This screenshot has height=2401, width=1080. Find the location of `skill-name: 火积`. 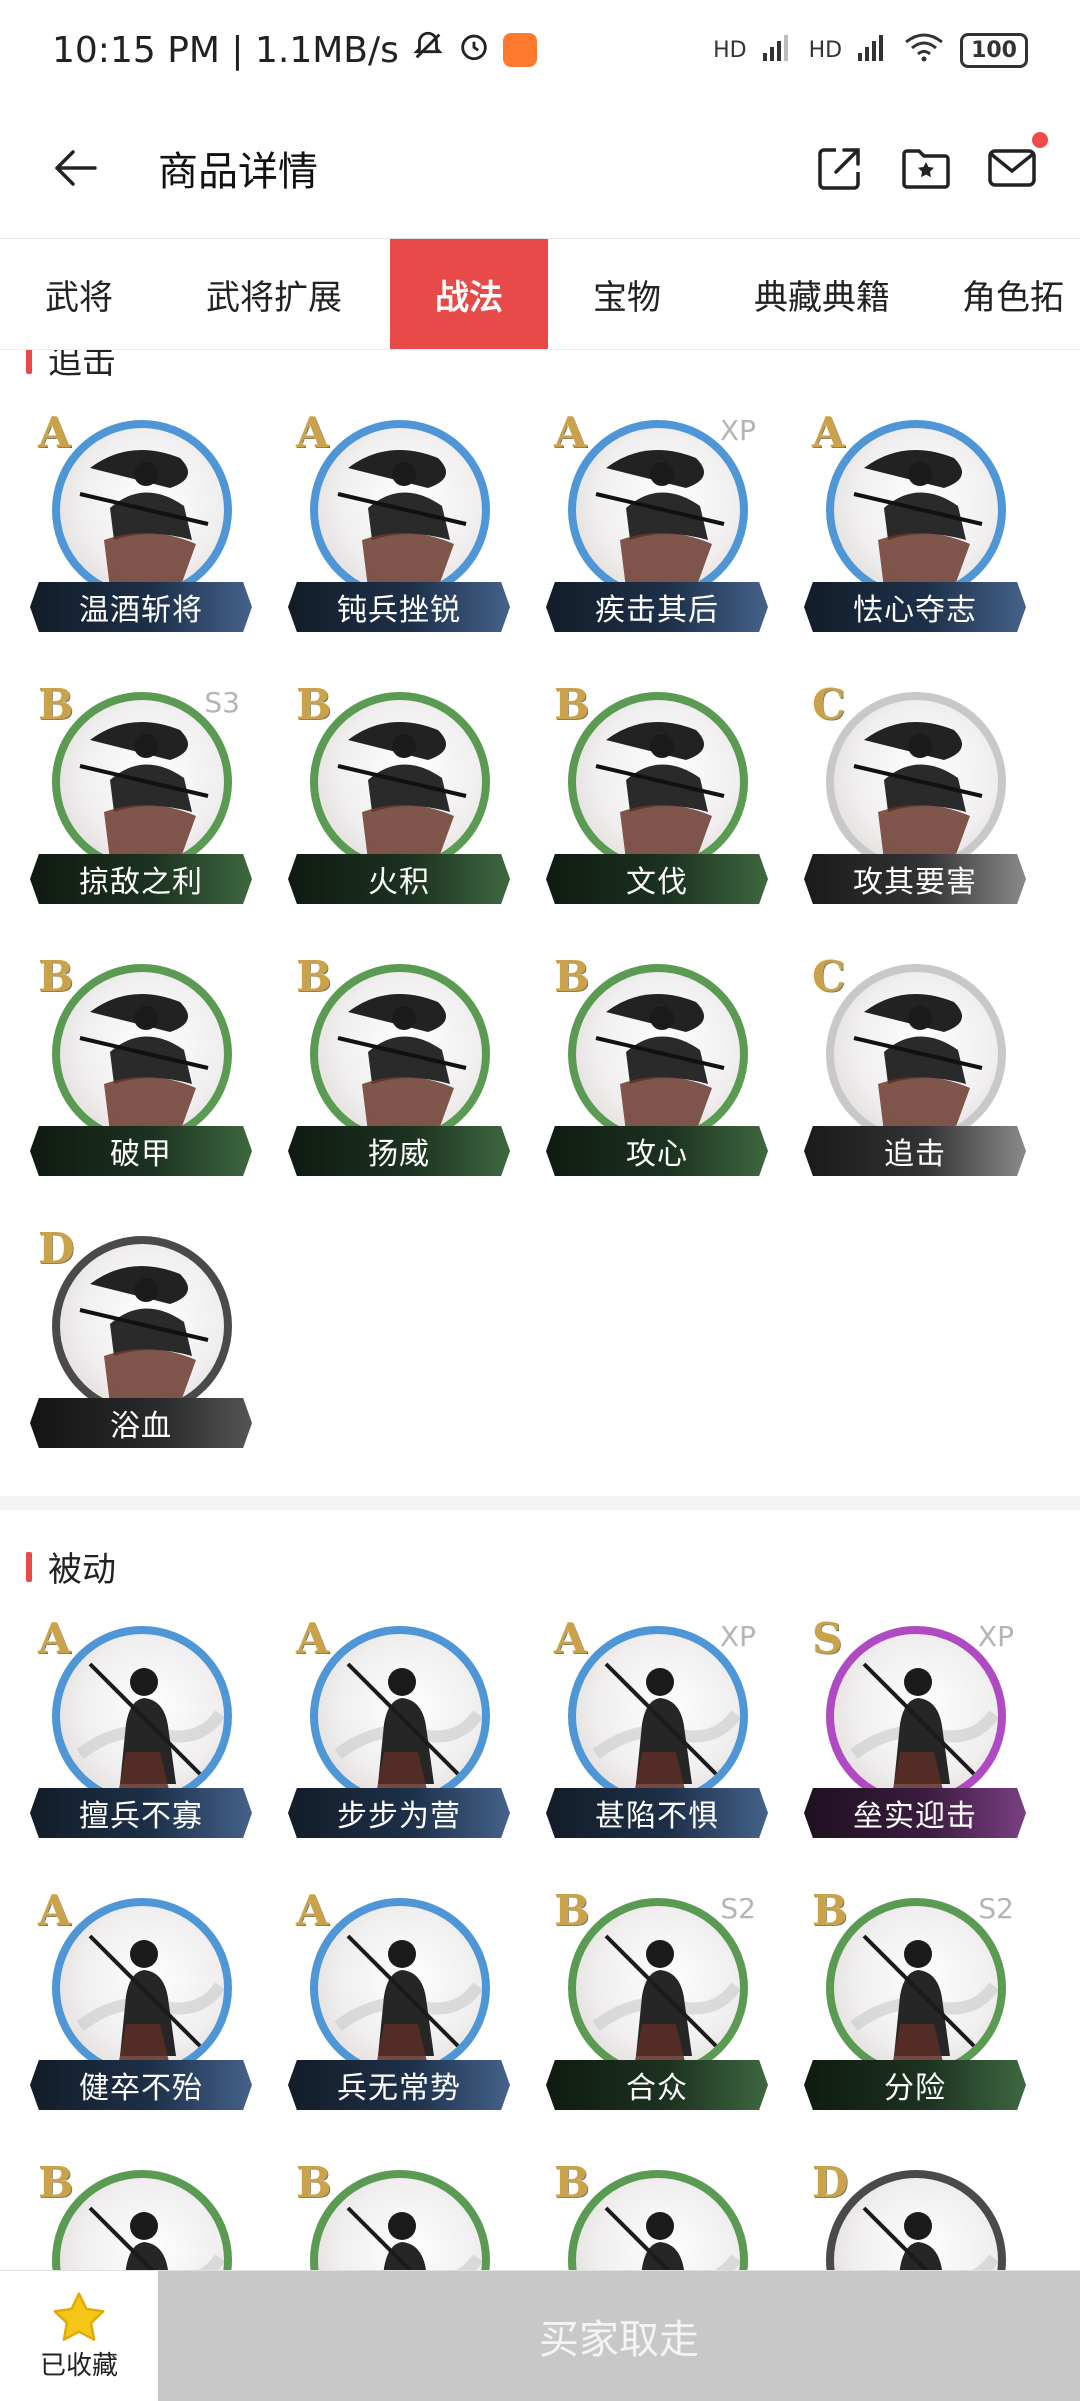

skill-name: 火积 is located at coordinates (399, 879).